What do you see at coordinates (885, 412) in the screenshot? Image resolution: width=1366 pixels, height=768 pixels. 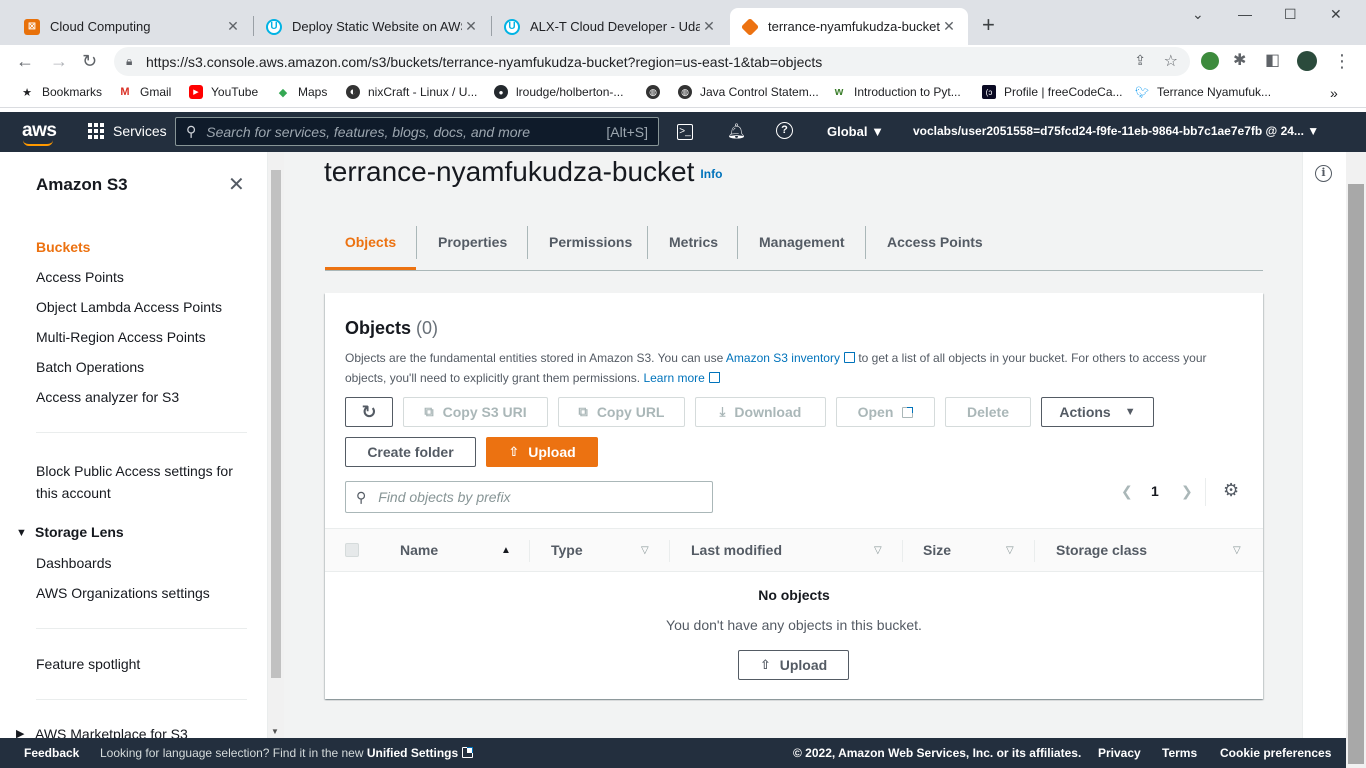 I see `open-button: Open` at bounding box center [885, 412].